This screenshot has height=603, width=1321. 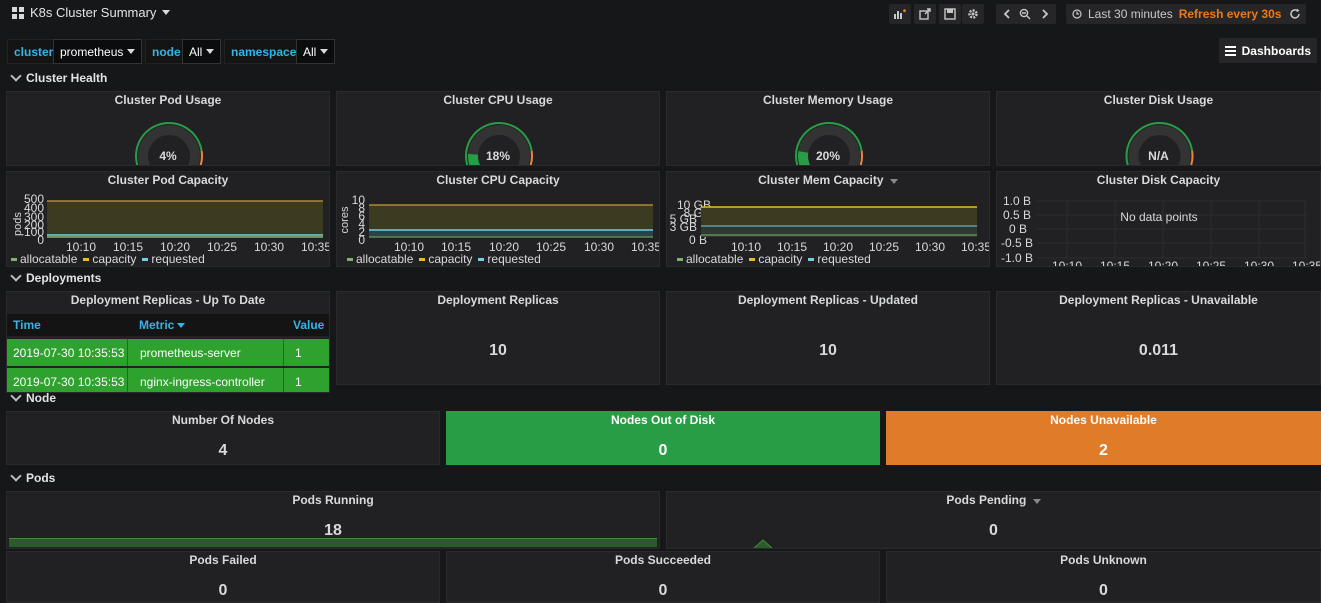 What do you see at coordinates (1230, 14) in the screenshot?
I see `refresh-interval-label: Refresh every 30s` at bounding box center [1230, 14].